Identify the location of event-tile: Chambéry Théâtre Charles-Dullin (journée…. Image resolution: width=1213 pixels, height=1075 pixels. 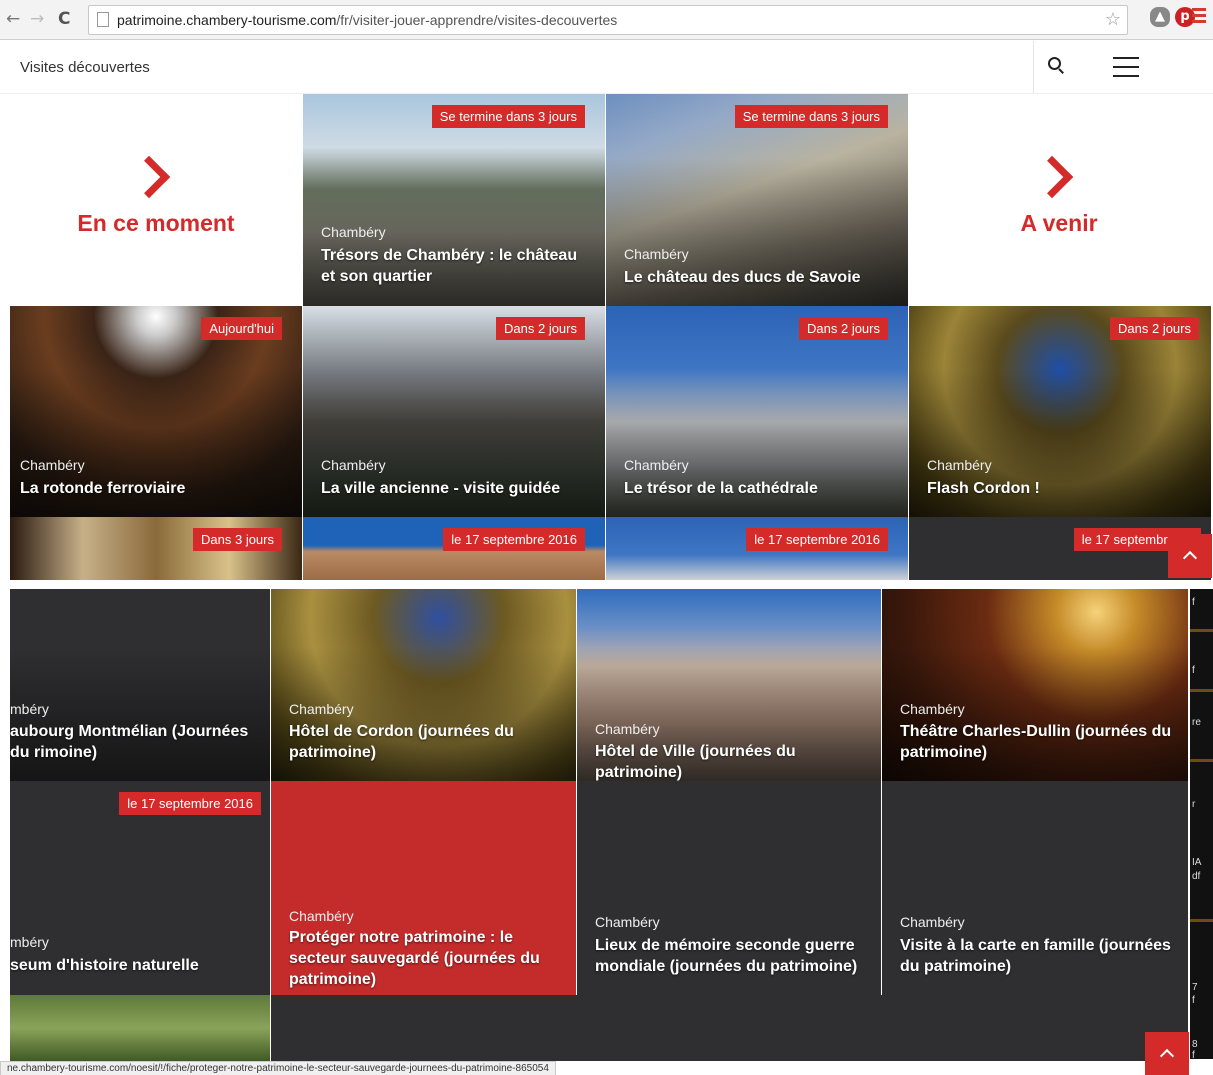
(1035, 685).